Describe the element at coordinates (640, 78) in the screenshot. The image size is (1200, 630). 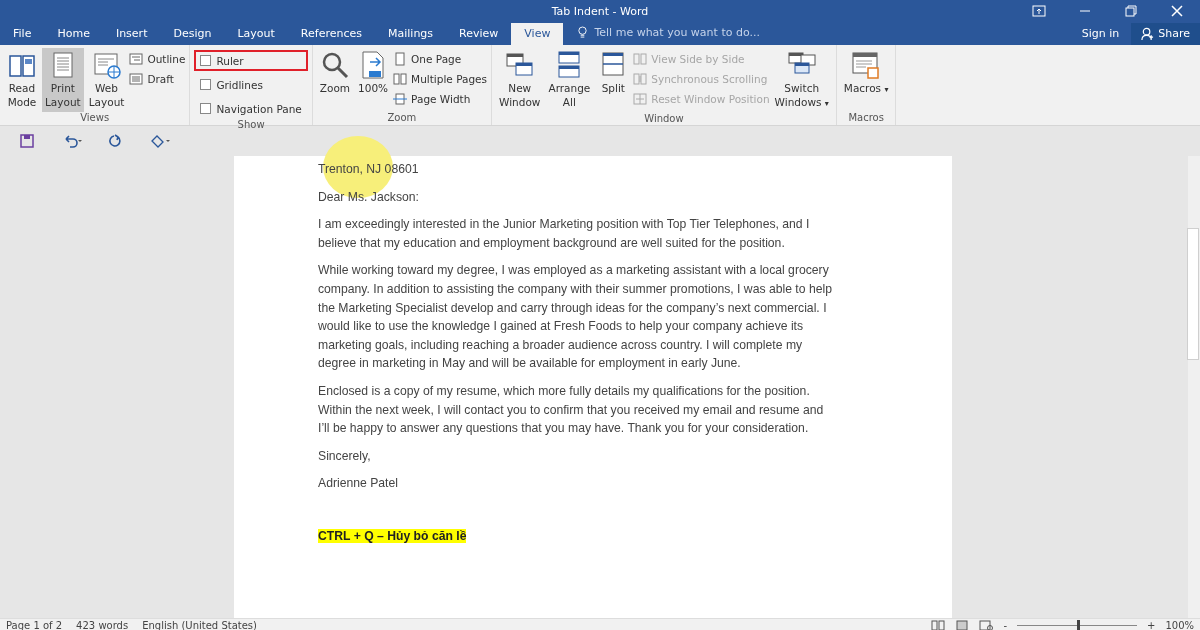
I see `sync-scroll-icon` at that location.